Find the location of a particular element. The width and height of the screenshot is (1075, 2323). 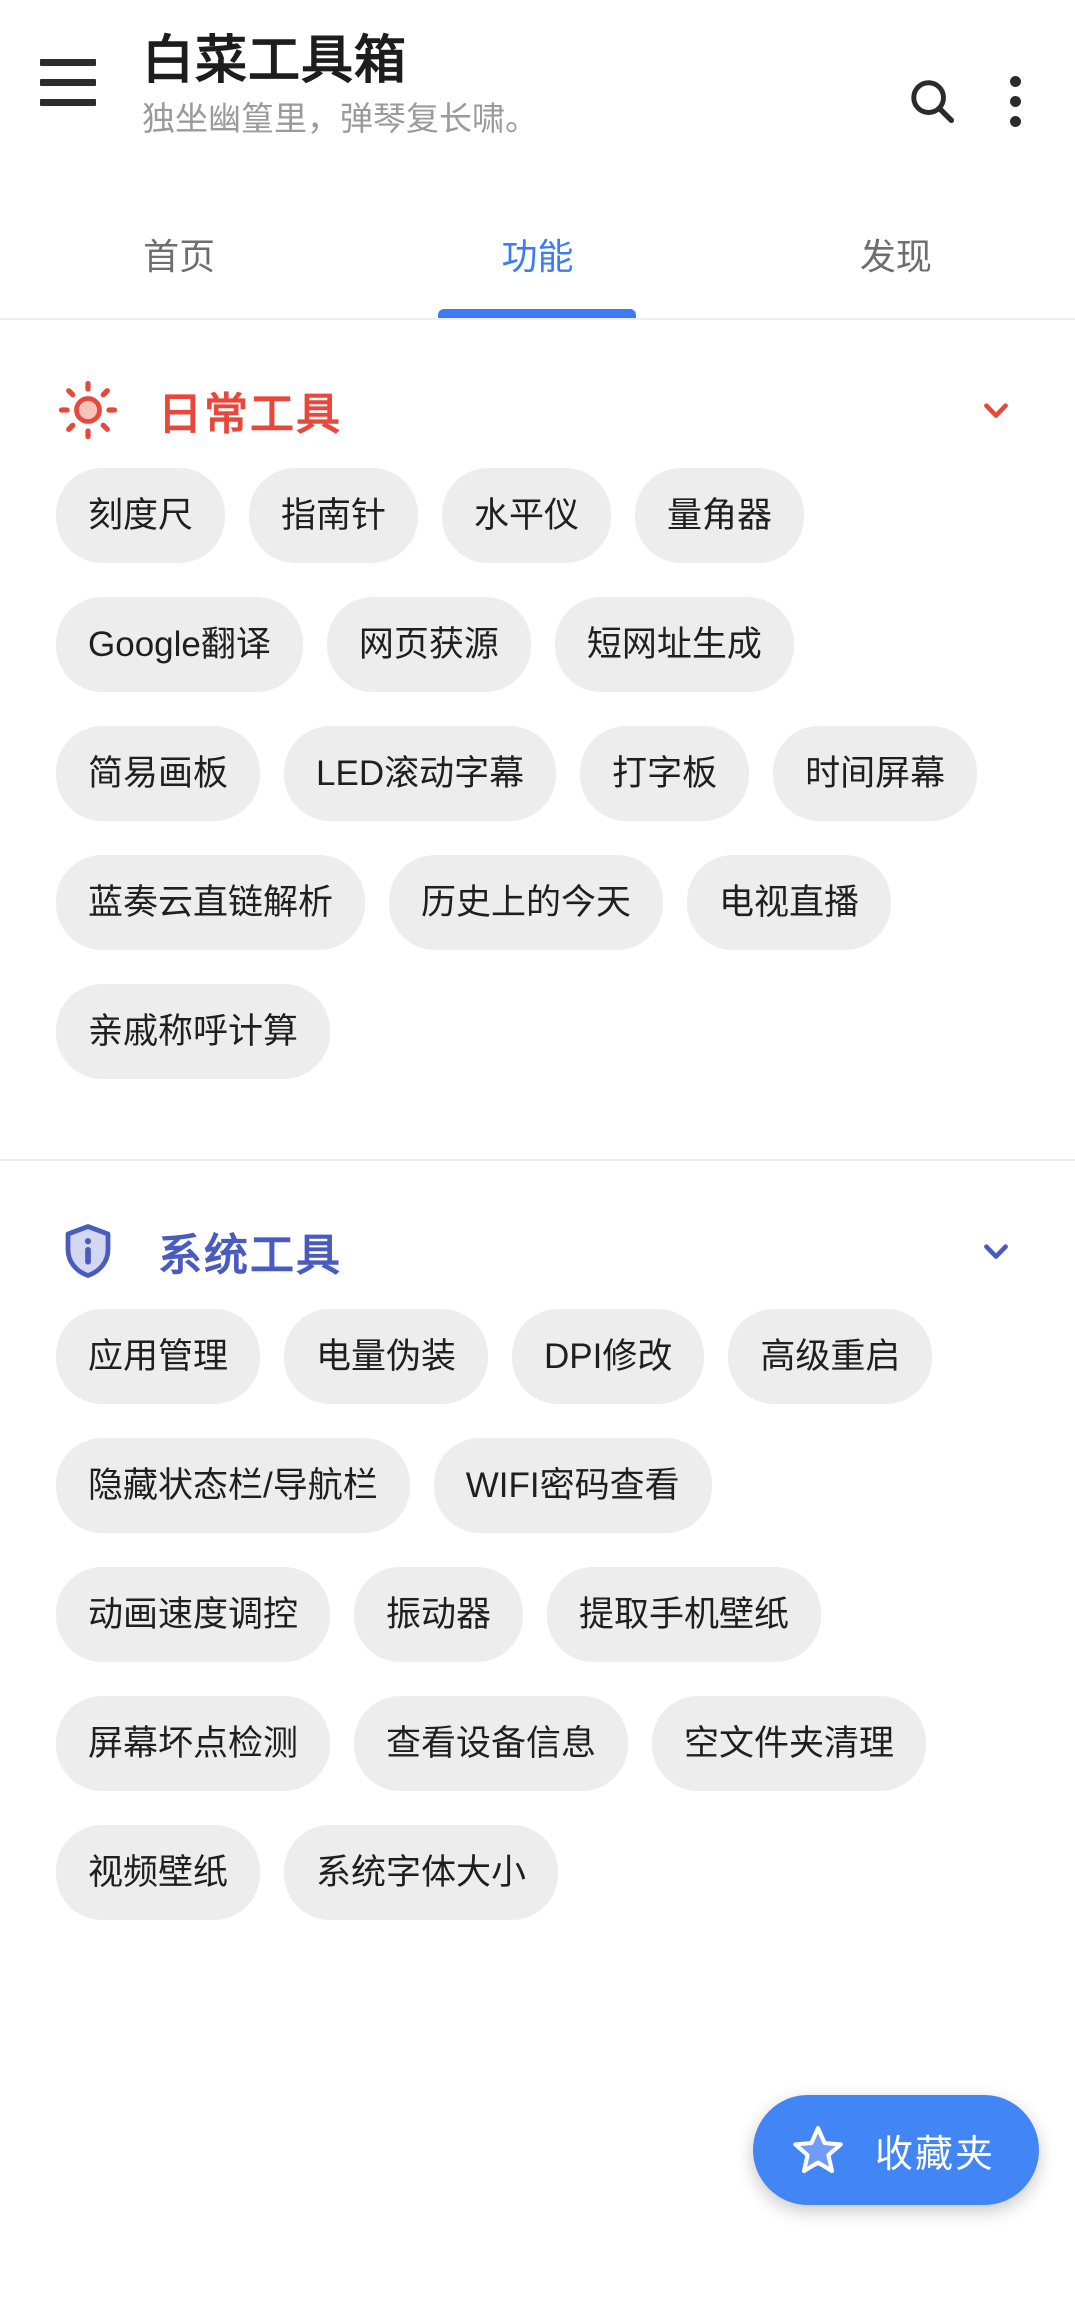

app-title-block: 白菜工具箱 独坐幽篁里，弹琴复长啸。 is located at coordinates (497, 82).